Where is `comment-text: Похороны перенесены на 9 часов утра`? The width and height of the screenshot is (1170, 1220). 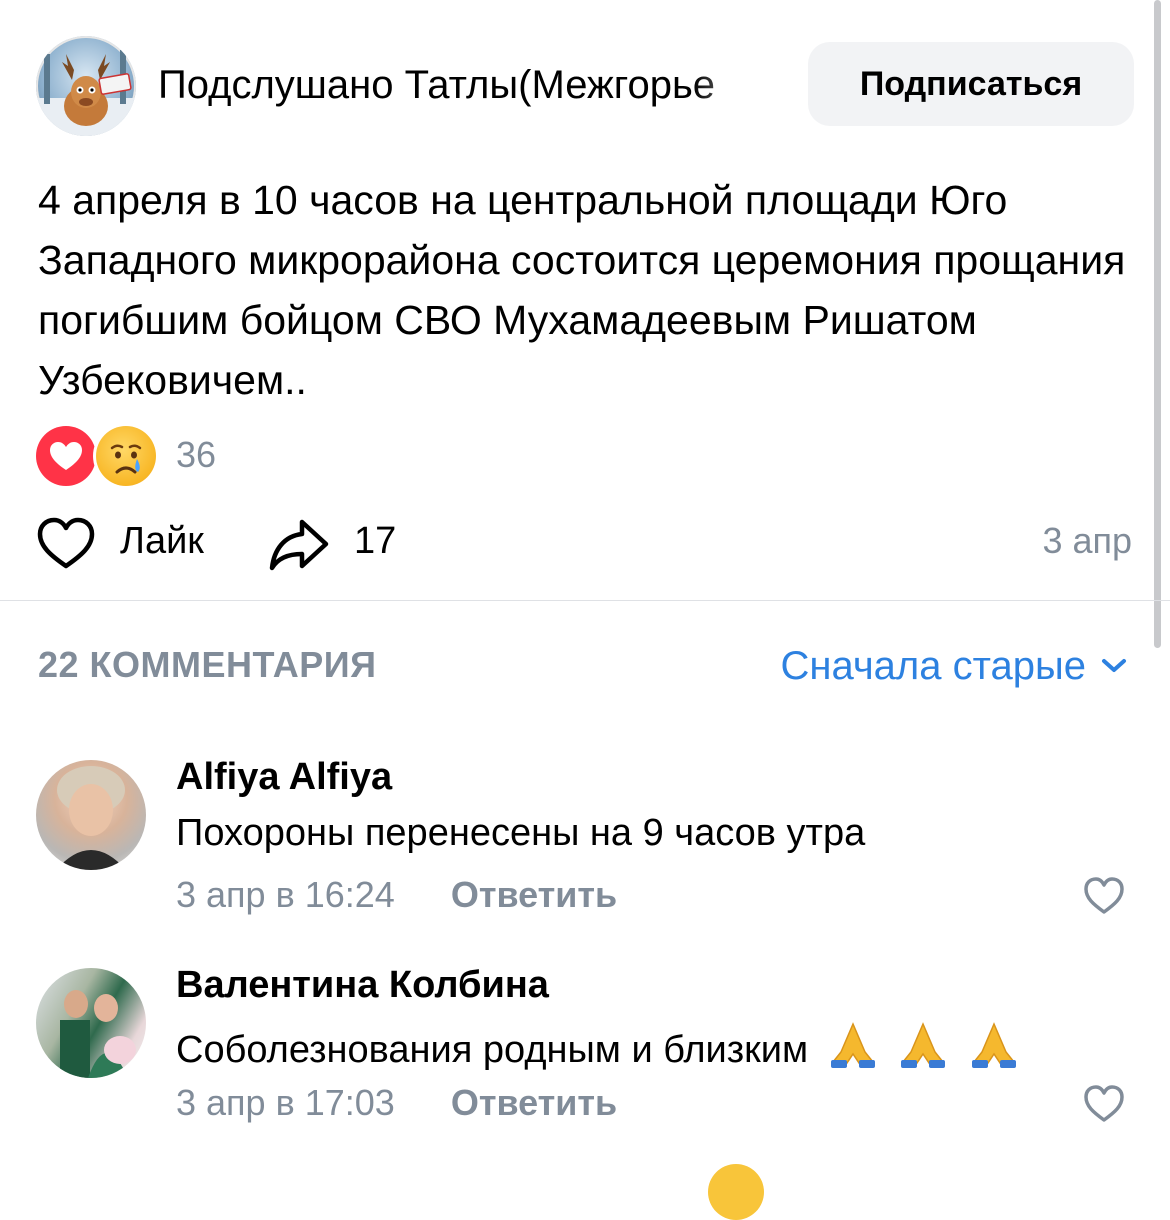 comment-text: Похороны перенесены на 9 часов утра is located at coordinates (521, 833).